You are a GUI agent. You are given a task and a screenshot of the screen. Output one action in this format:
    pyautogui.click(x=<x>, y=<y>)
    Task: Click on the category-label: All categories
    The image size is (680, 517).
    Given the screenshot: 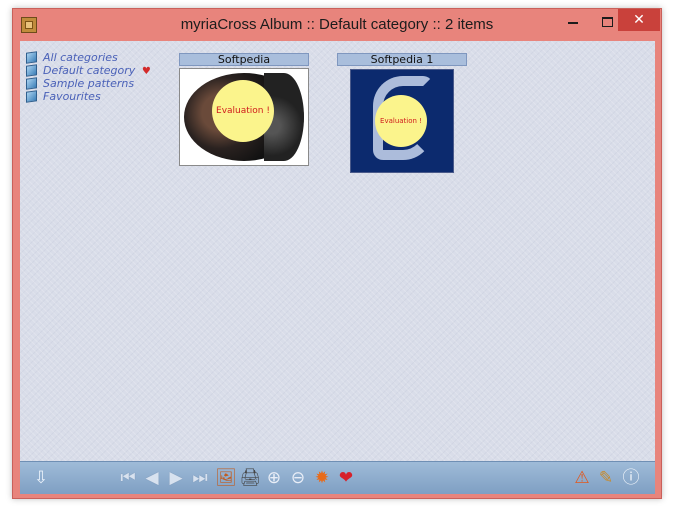 What is the action you would take?
    pyautogui.click(x=80, y=57)
    